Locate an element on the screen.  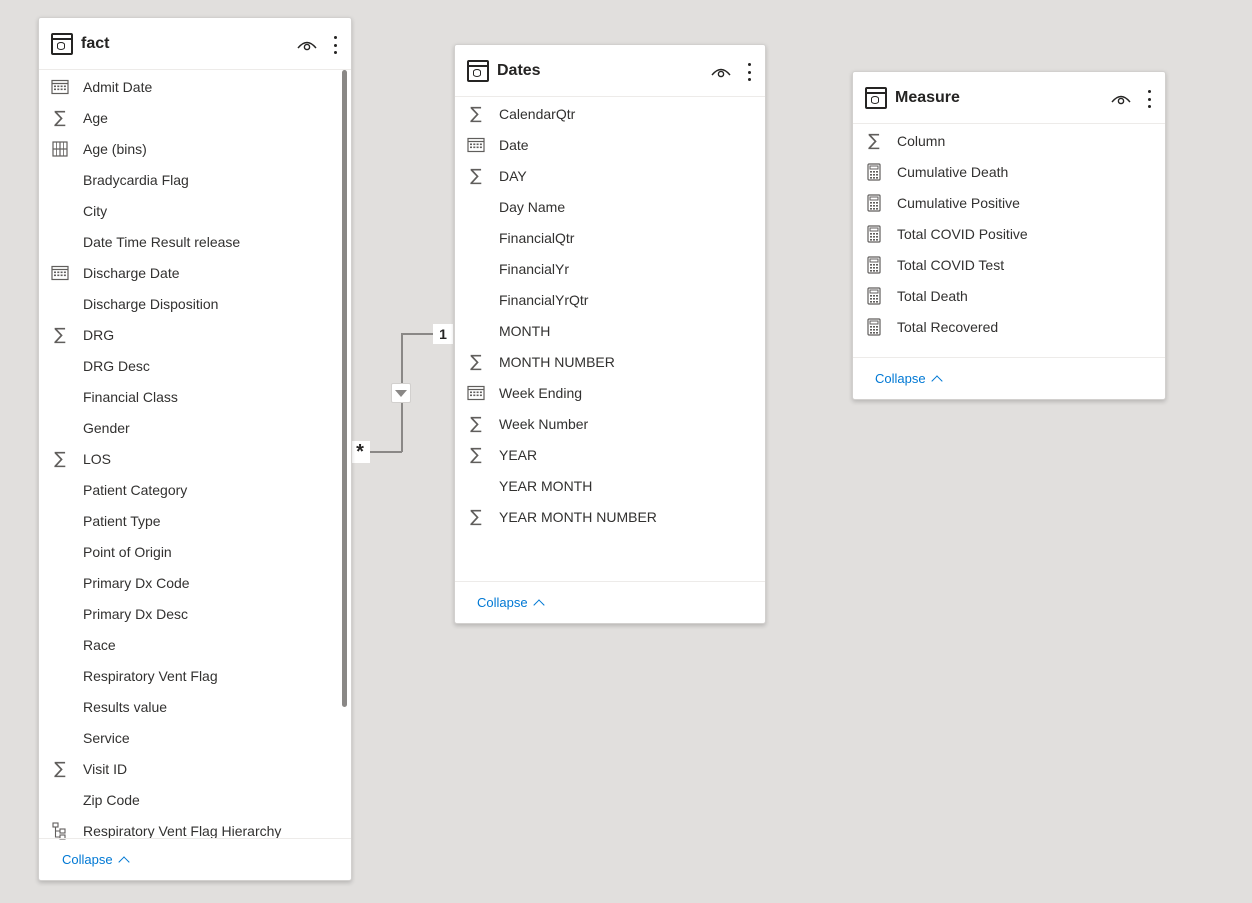
field-row: ∑ YEAR is located at coordinates (610, 454).